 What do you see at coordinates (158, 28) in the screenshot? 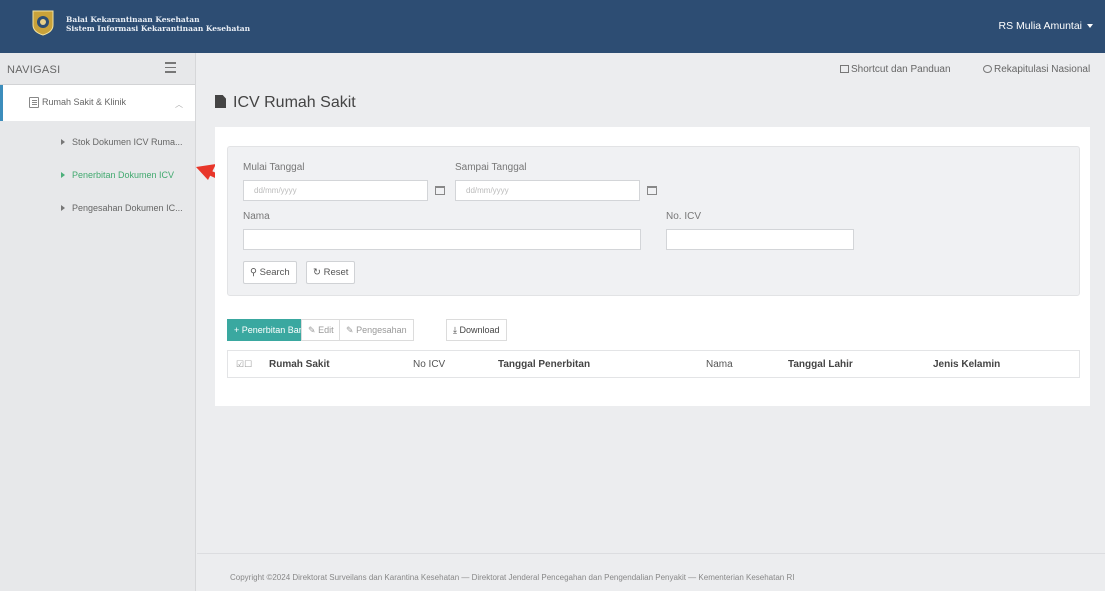
I see `brand-line-2: Sistem Informasi Kekarantinaan Kesehatan` at bounding box center [158, 28].